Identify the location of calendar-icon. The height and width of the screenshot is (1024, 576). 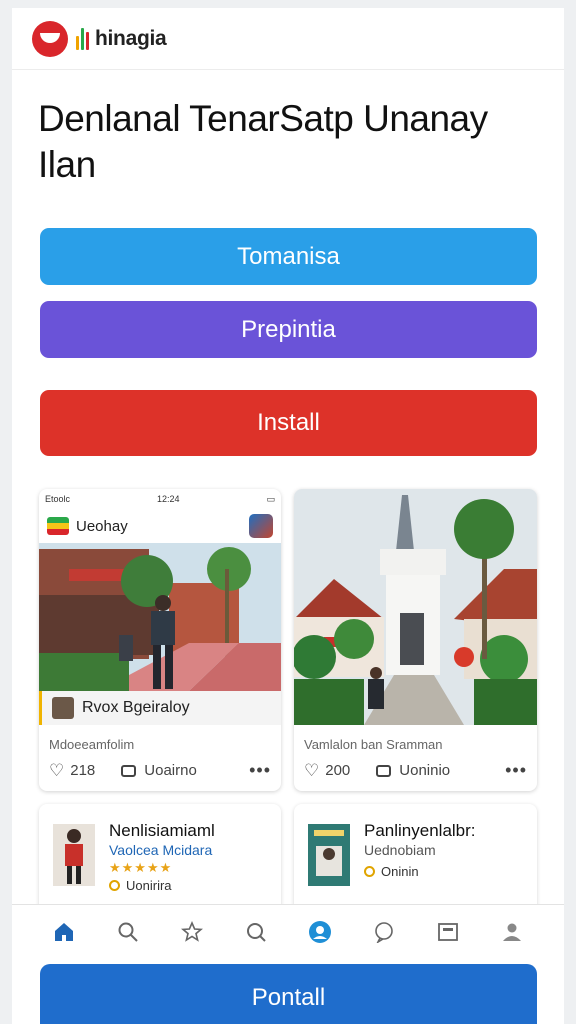
(448, 932).